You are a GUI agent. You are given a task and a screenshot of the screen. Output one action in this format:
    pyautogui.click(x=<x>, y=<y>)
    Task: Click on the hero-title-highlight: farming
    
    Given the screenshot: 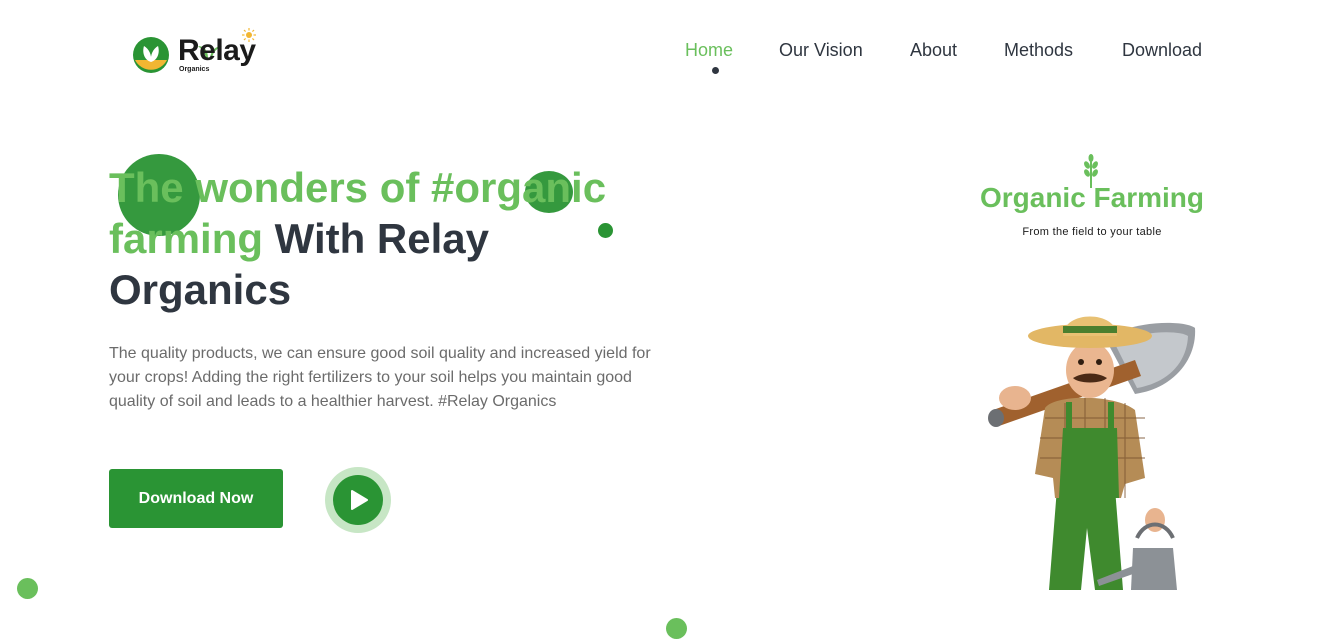 What is the action you would take?
    pyautogui.click(x=186, y=238)
    